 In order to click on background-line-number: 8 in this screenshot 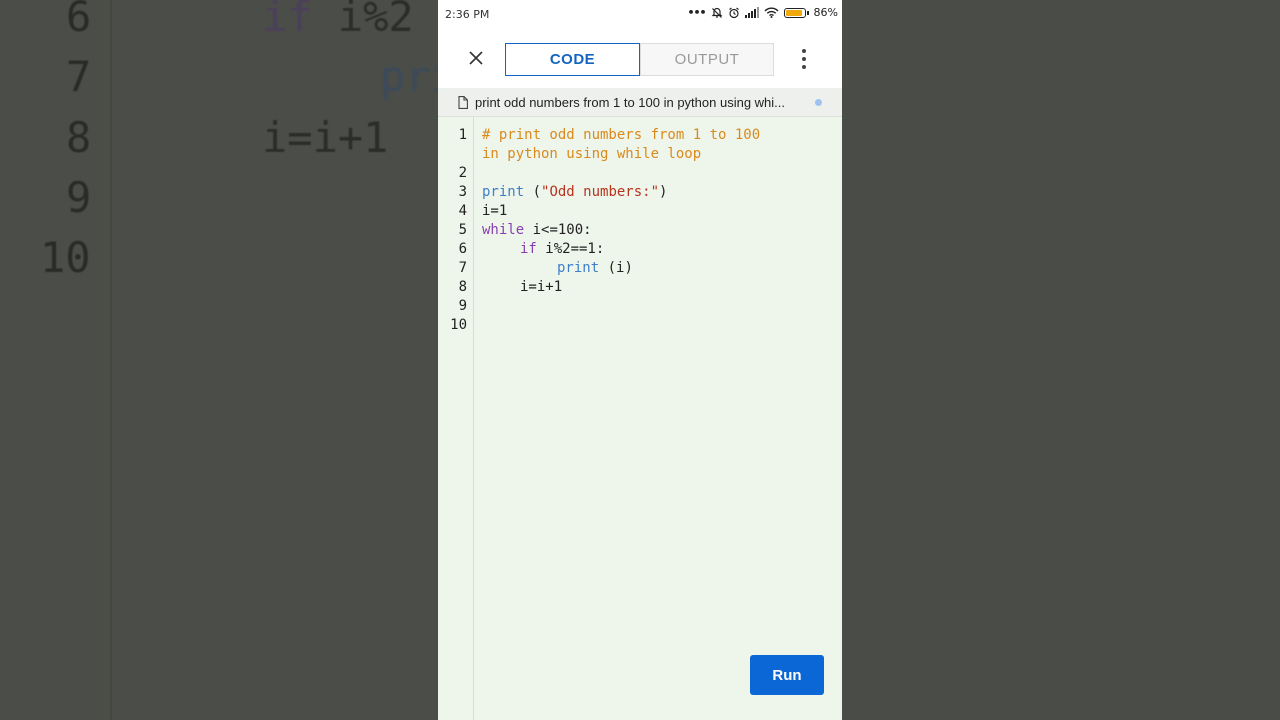, I will do `click(79, 137)`.